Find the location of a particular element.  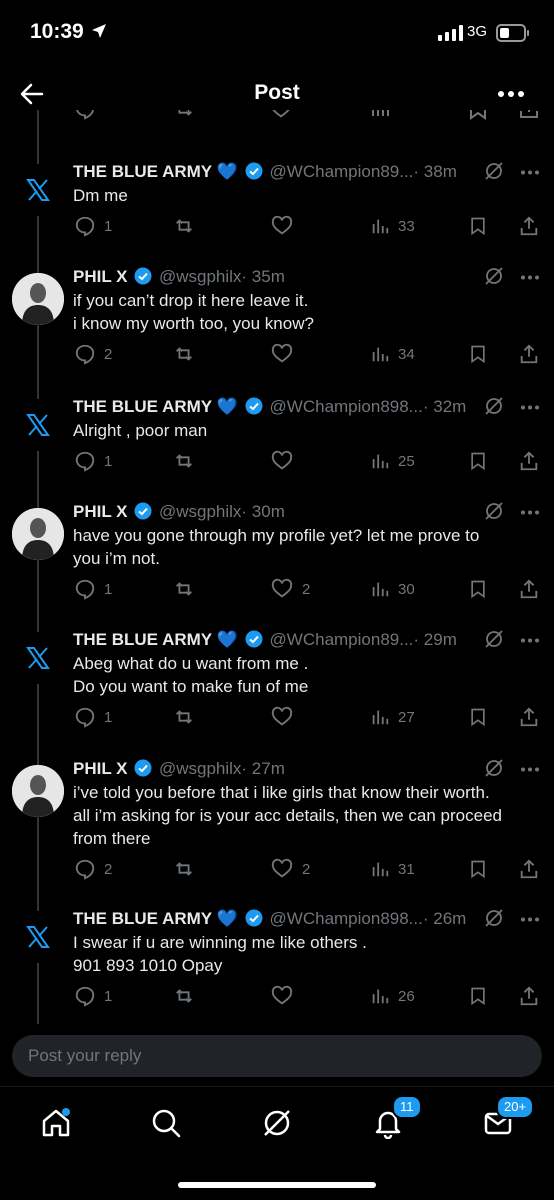

views-button: 34 is located at coordinates (392, 354).